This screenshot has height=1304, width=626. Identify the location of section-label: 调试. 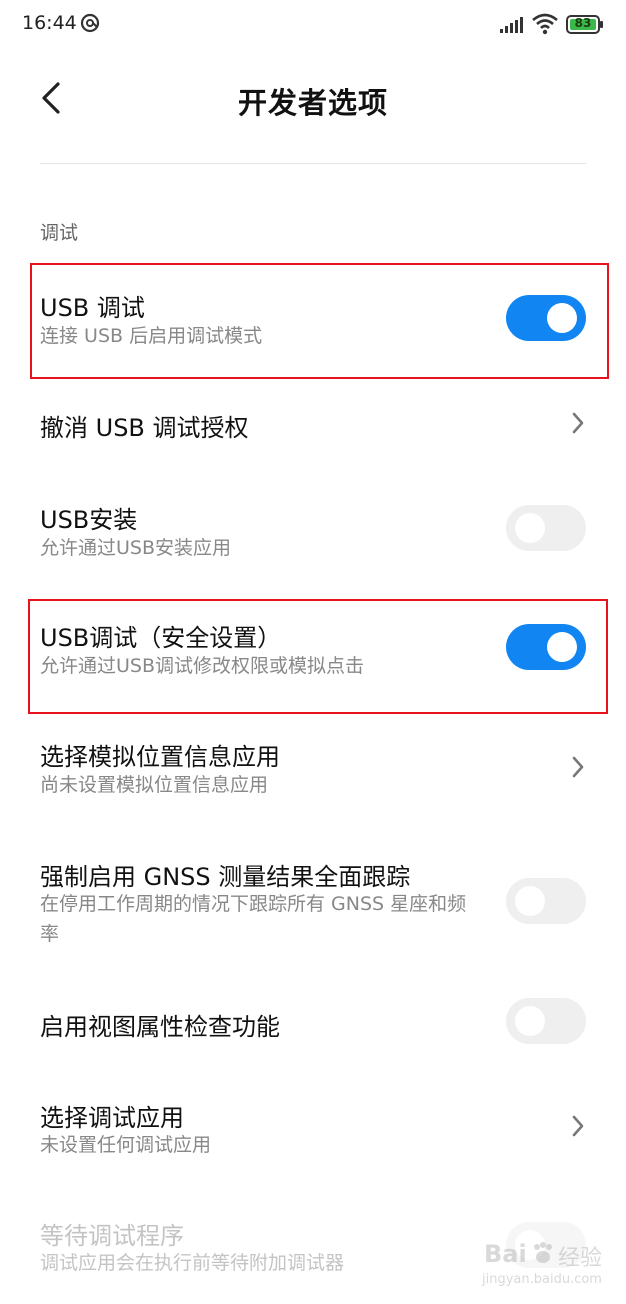
(59, 233).